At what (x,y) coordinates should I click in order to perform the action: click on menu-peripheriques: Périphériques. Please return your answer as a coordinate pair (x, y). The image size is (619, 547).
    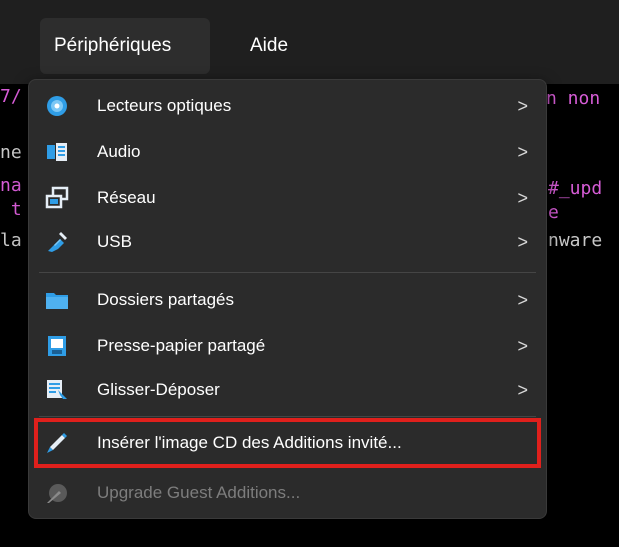
    Looking at the image, I should click on (125, 46).